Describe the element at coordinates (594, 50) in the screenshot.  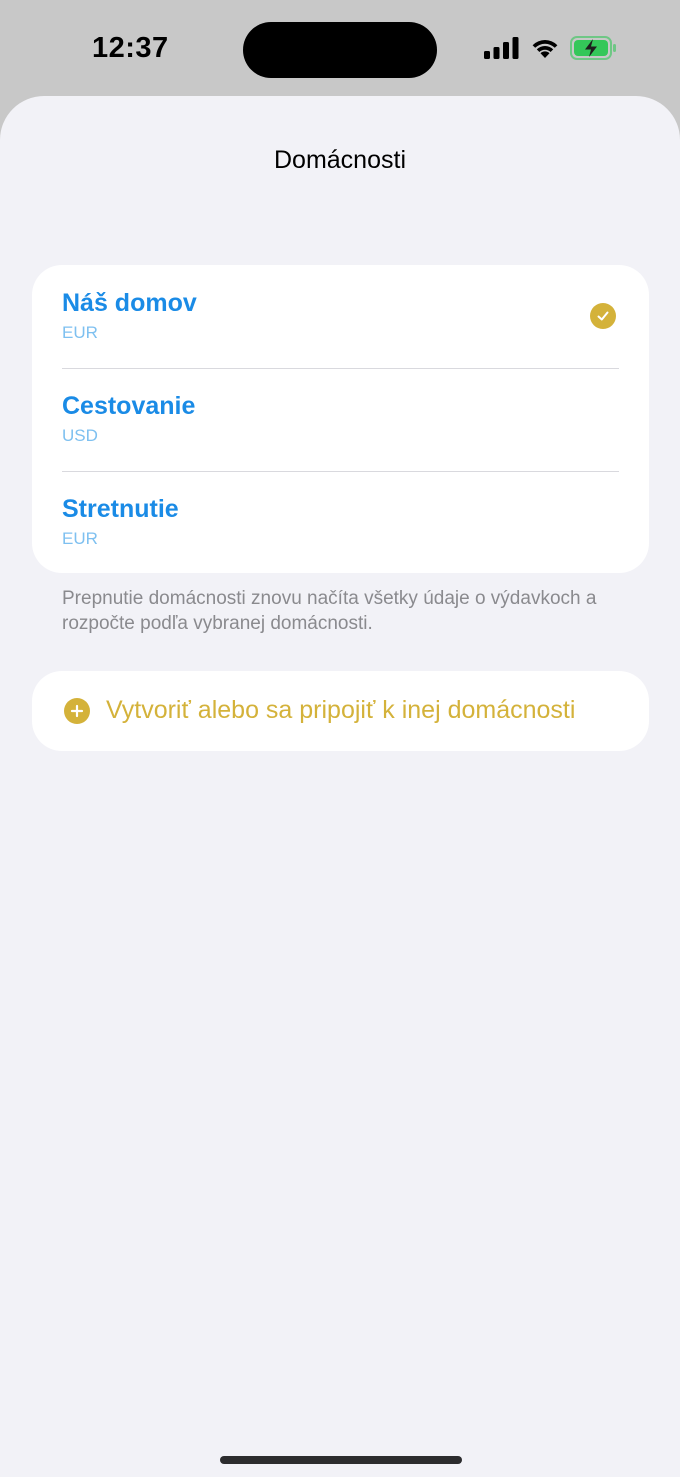
I see `battery-charging-icon` at that location.